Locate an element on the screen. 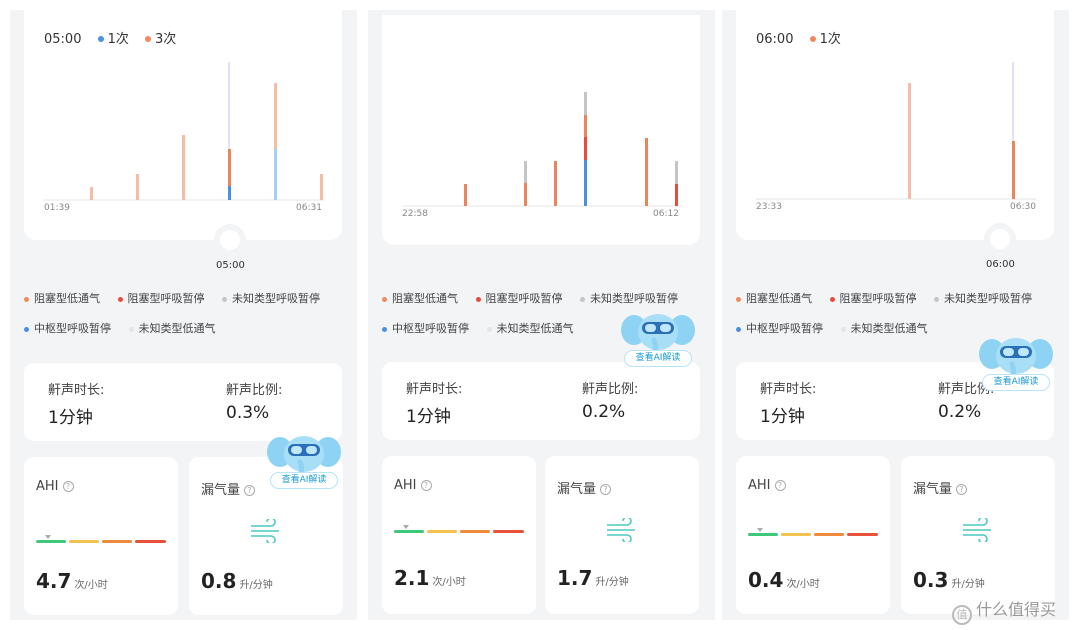 Image resolution: width=1080 pixels, height=630 pixels. chart-start-time: 01:39 is located at coordinates (57, 208).